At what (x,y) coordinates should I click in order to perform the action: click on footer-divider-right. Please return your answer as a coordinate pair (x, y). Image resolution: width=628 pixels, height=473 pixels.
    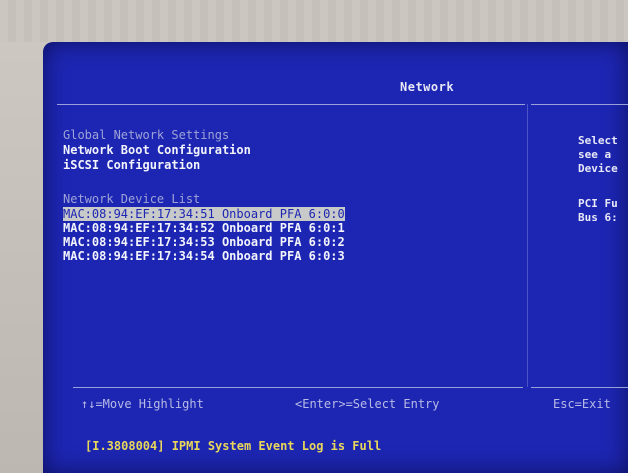
    Looking at the image, I should click on (579, 387).